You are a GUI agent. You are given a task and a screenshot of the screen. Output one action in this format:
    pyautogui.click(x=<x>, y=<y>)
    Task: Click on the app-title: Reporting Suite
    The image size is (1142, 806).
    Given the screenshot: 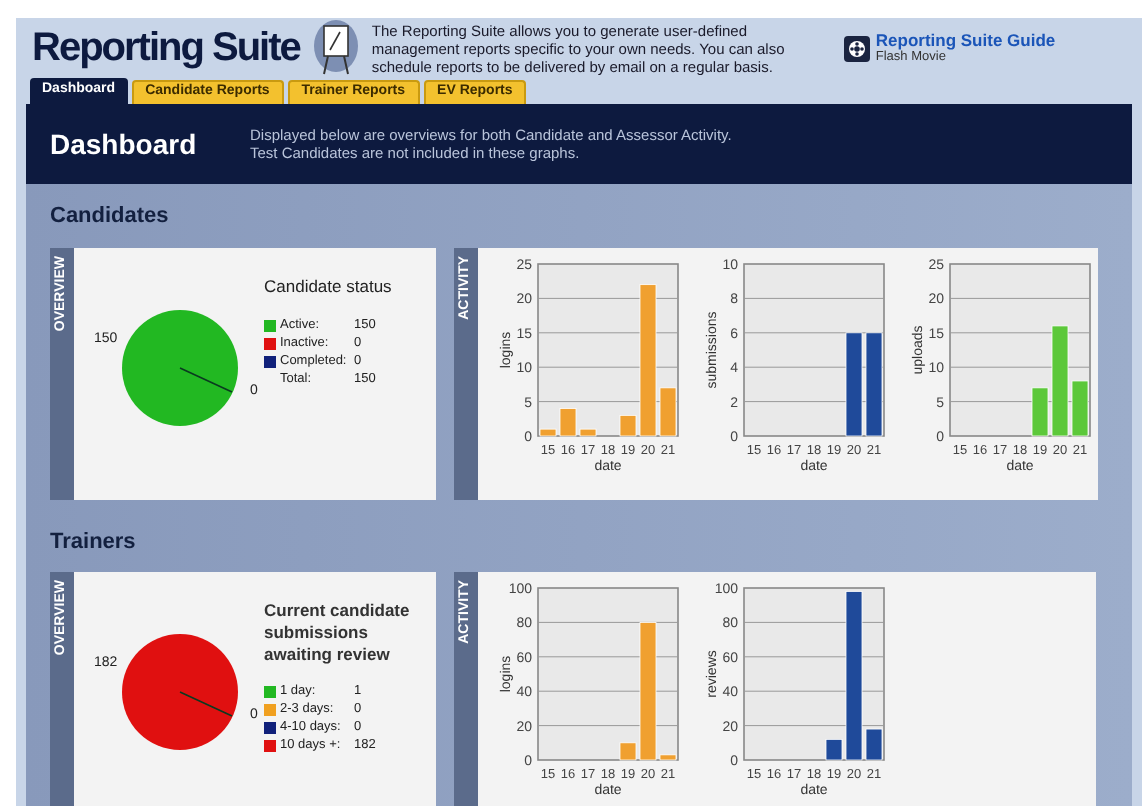 What is the action you would take?
    pyautogui.click(x=166, y=49)
    